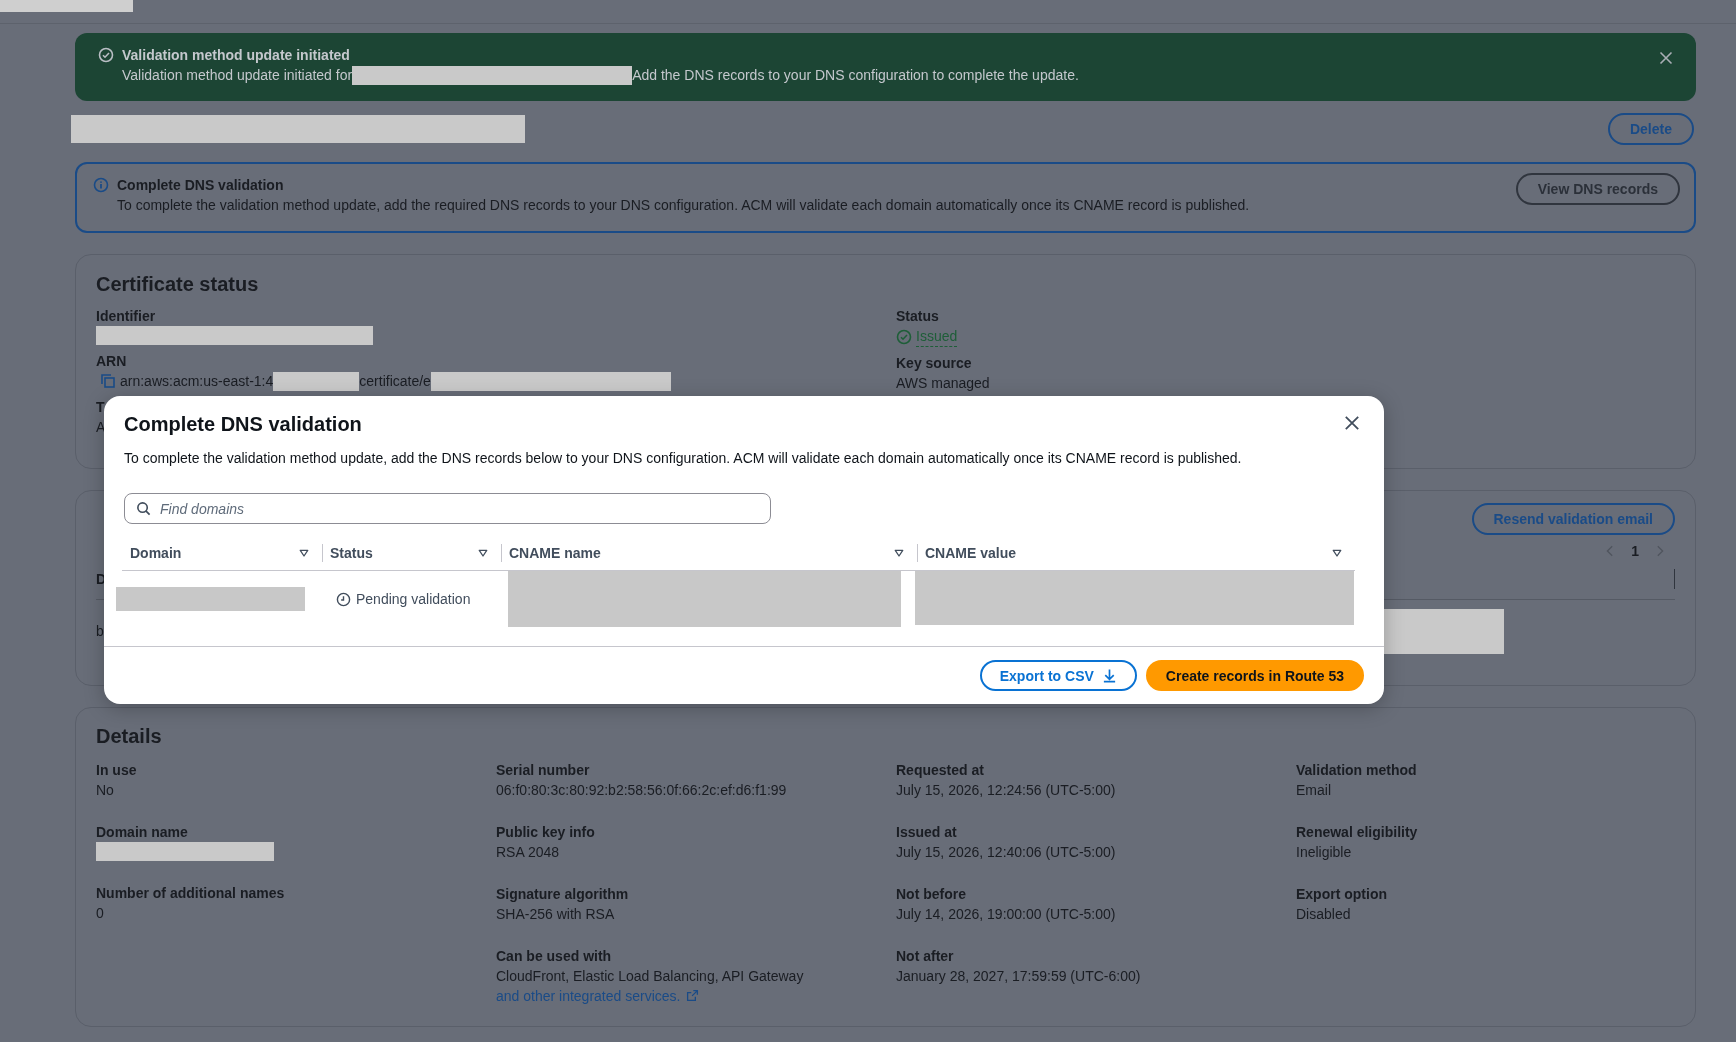 Image resolution: width=1736 pixels, height=1042 pixels. What do you see at coordinates (100, 913) in the screenshot?
I see `field-value: 0` at bounding box center [100, 913].